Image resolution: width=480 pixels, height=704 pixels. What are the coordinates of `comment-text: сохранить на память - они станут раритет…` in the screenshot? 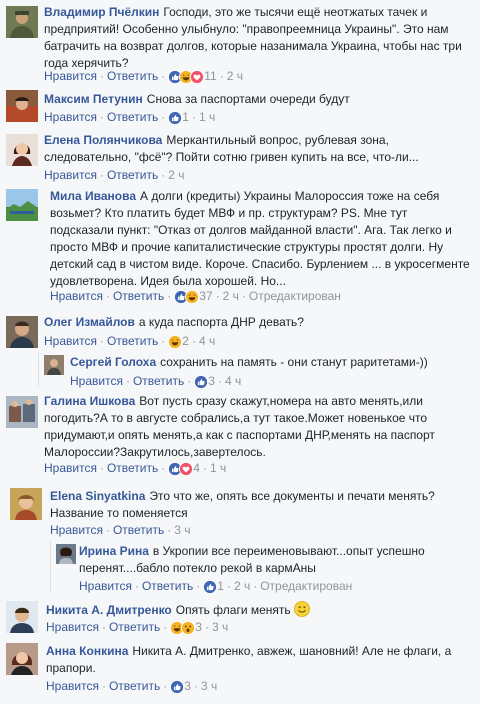 It's located at (294, 362).